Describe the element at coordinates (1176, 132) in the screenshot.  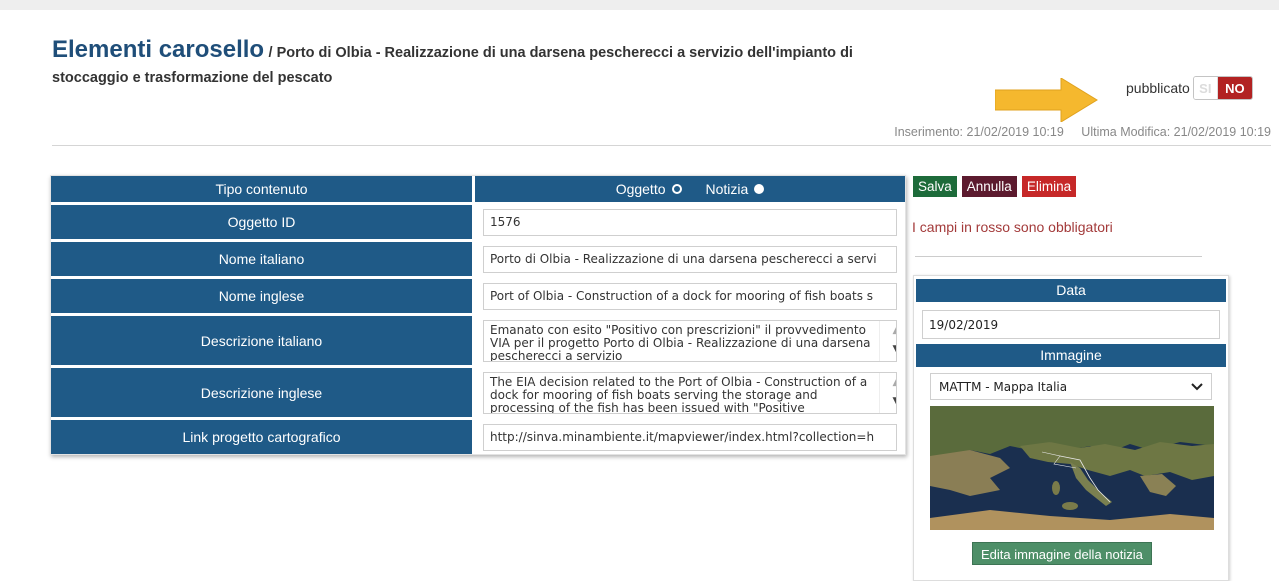
I see `modified-date: Ultima Modifica: 21/02/2019 10:19` at that location.